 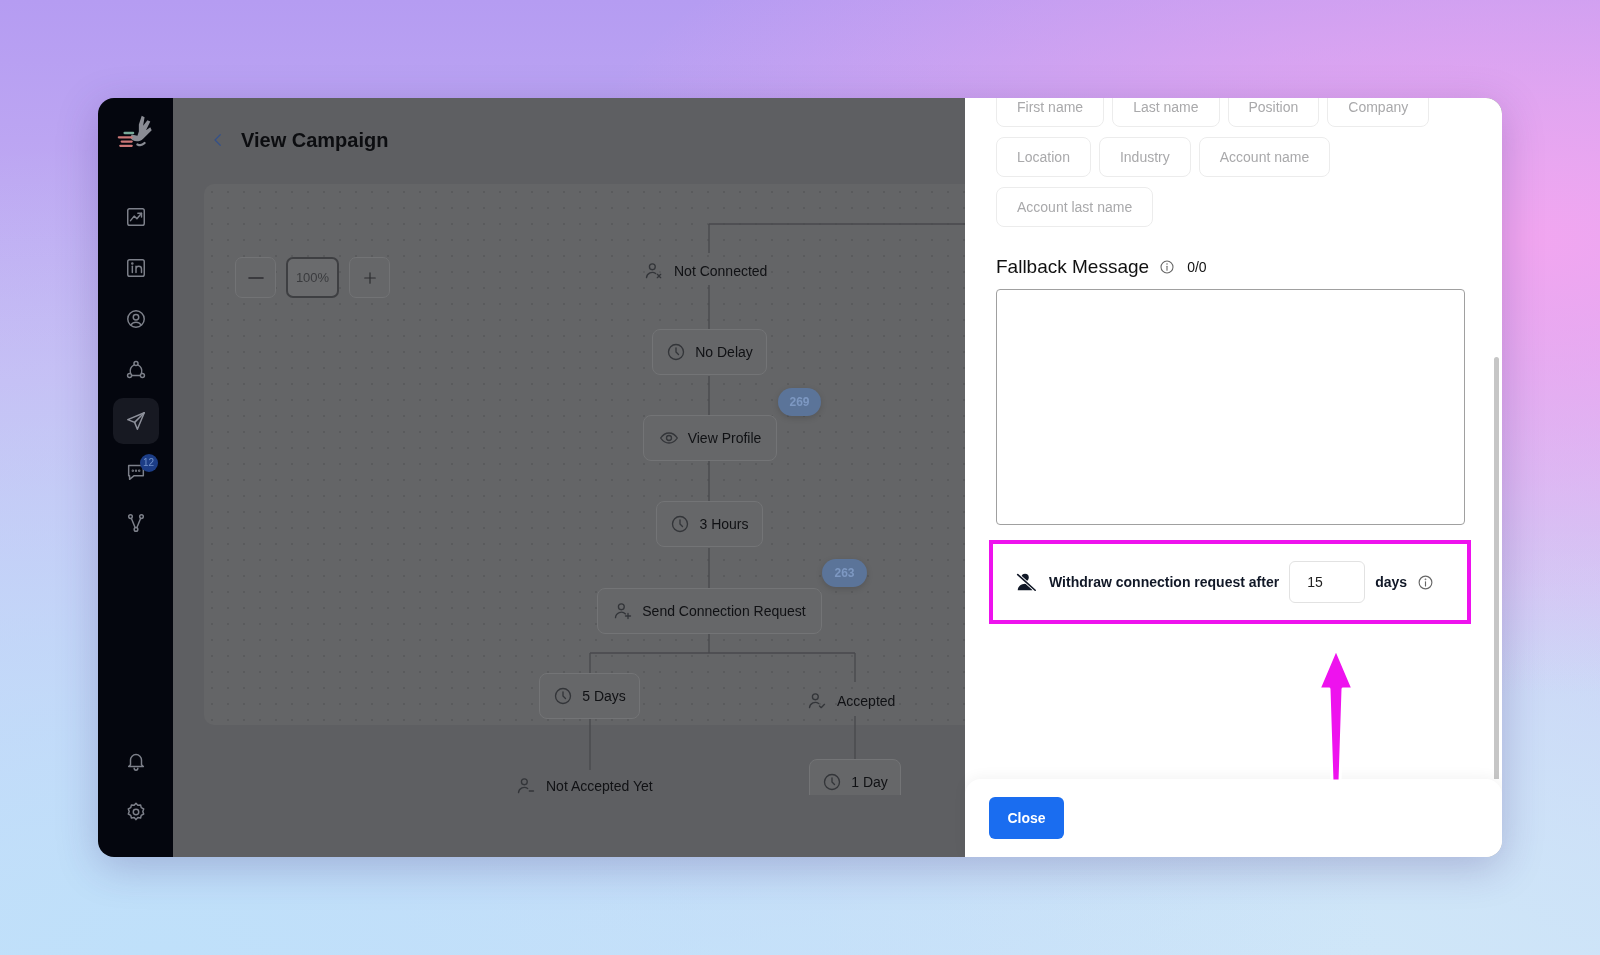 I want to click on flow-node: No Delay, so click(x=709, y=352).